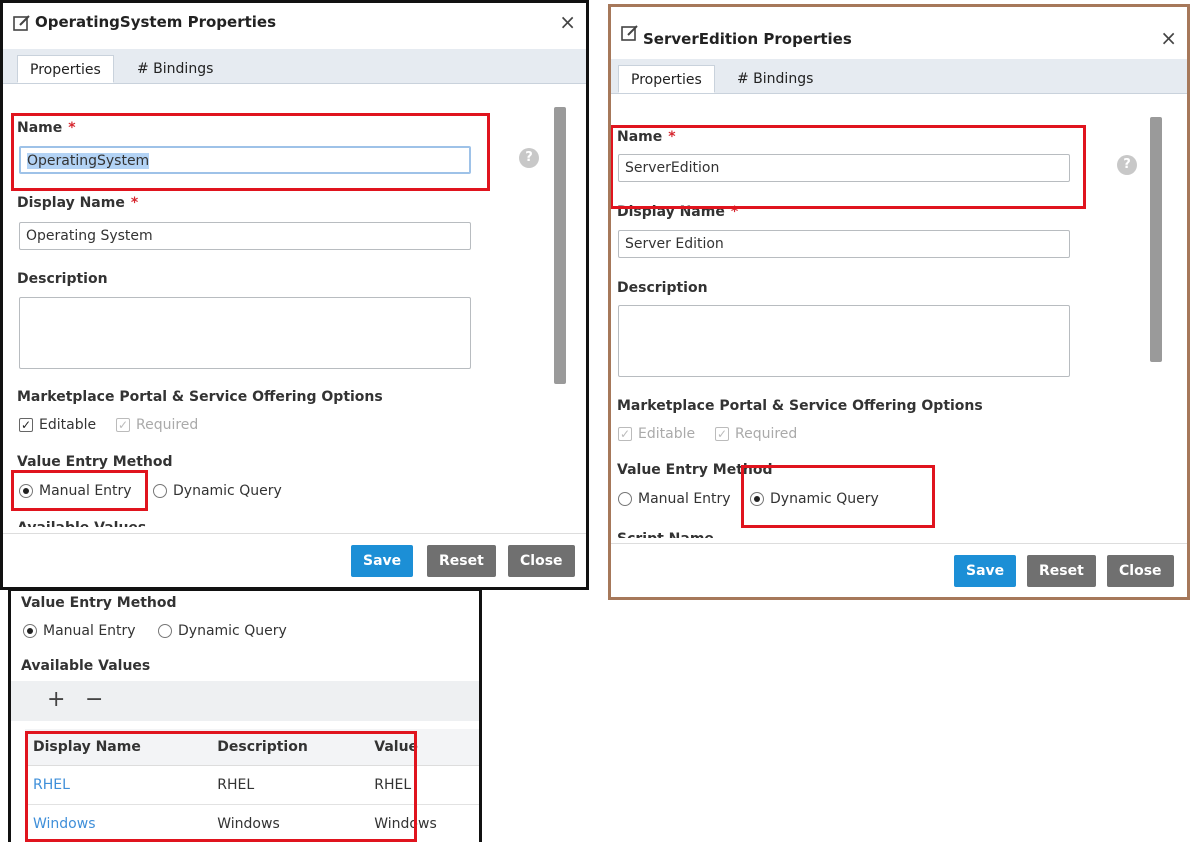  What do you see at coordinates (294, 23) in the screenshot?
I see `dialog-titlebar: OperatingSystem Properties ×` at bounding box center [294, 23].